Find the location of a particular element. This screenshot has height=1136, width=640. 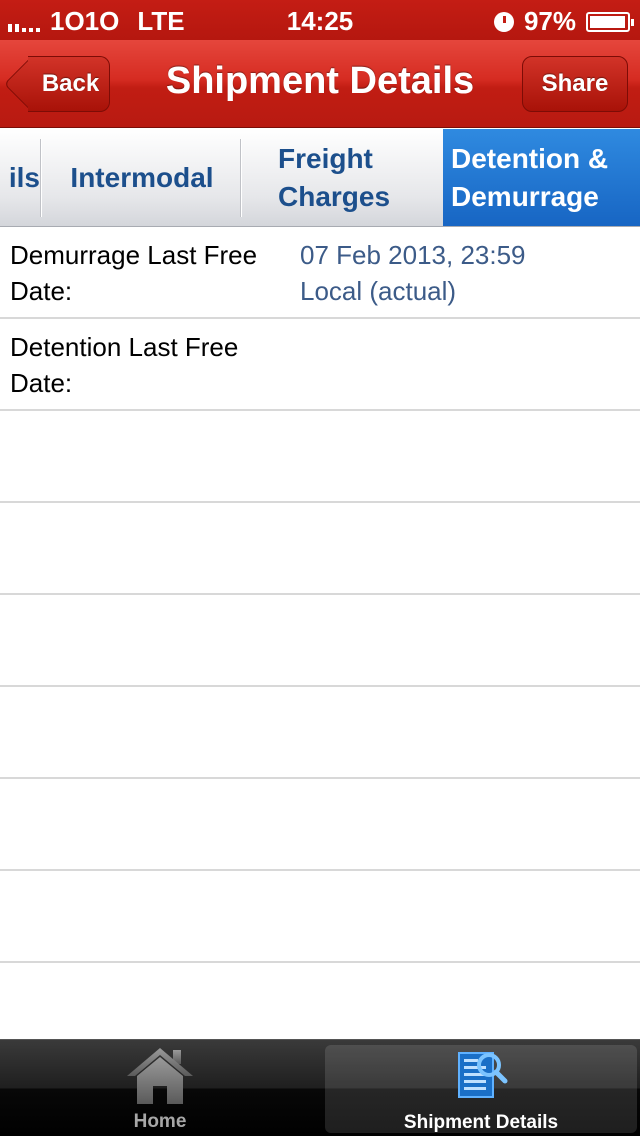

battery-fill is located at coordinates (607, 21).